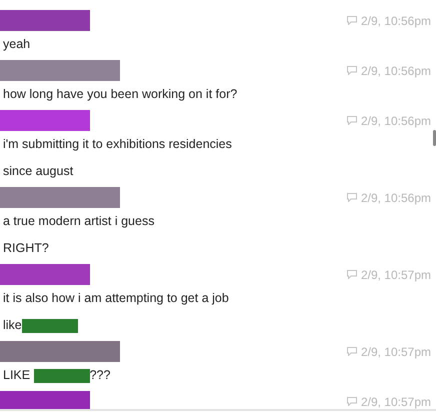 Image resolution: width=436 pixels, height=414 pixels. What do you see at coordinates (38, 171) in the screenshot?
I see `message-text: since august` at bounding box center [38, 171].